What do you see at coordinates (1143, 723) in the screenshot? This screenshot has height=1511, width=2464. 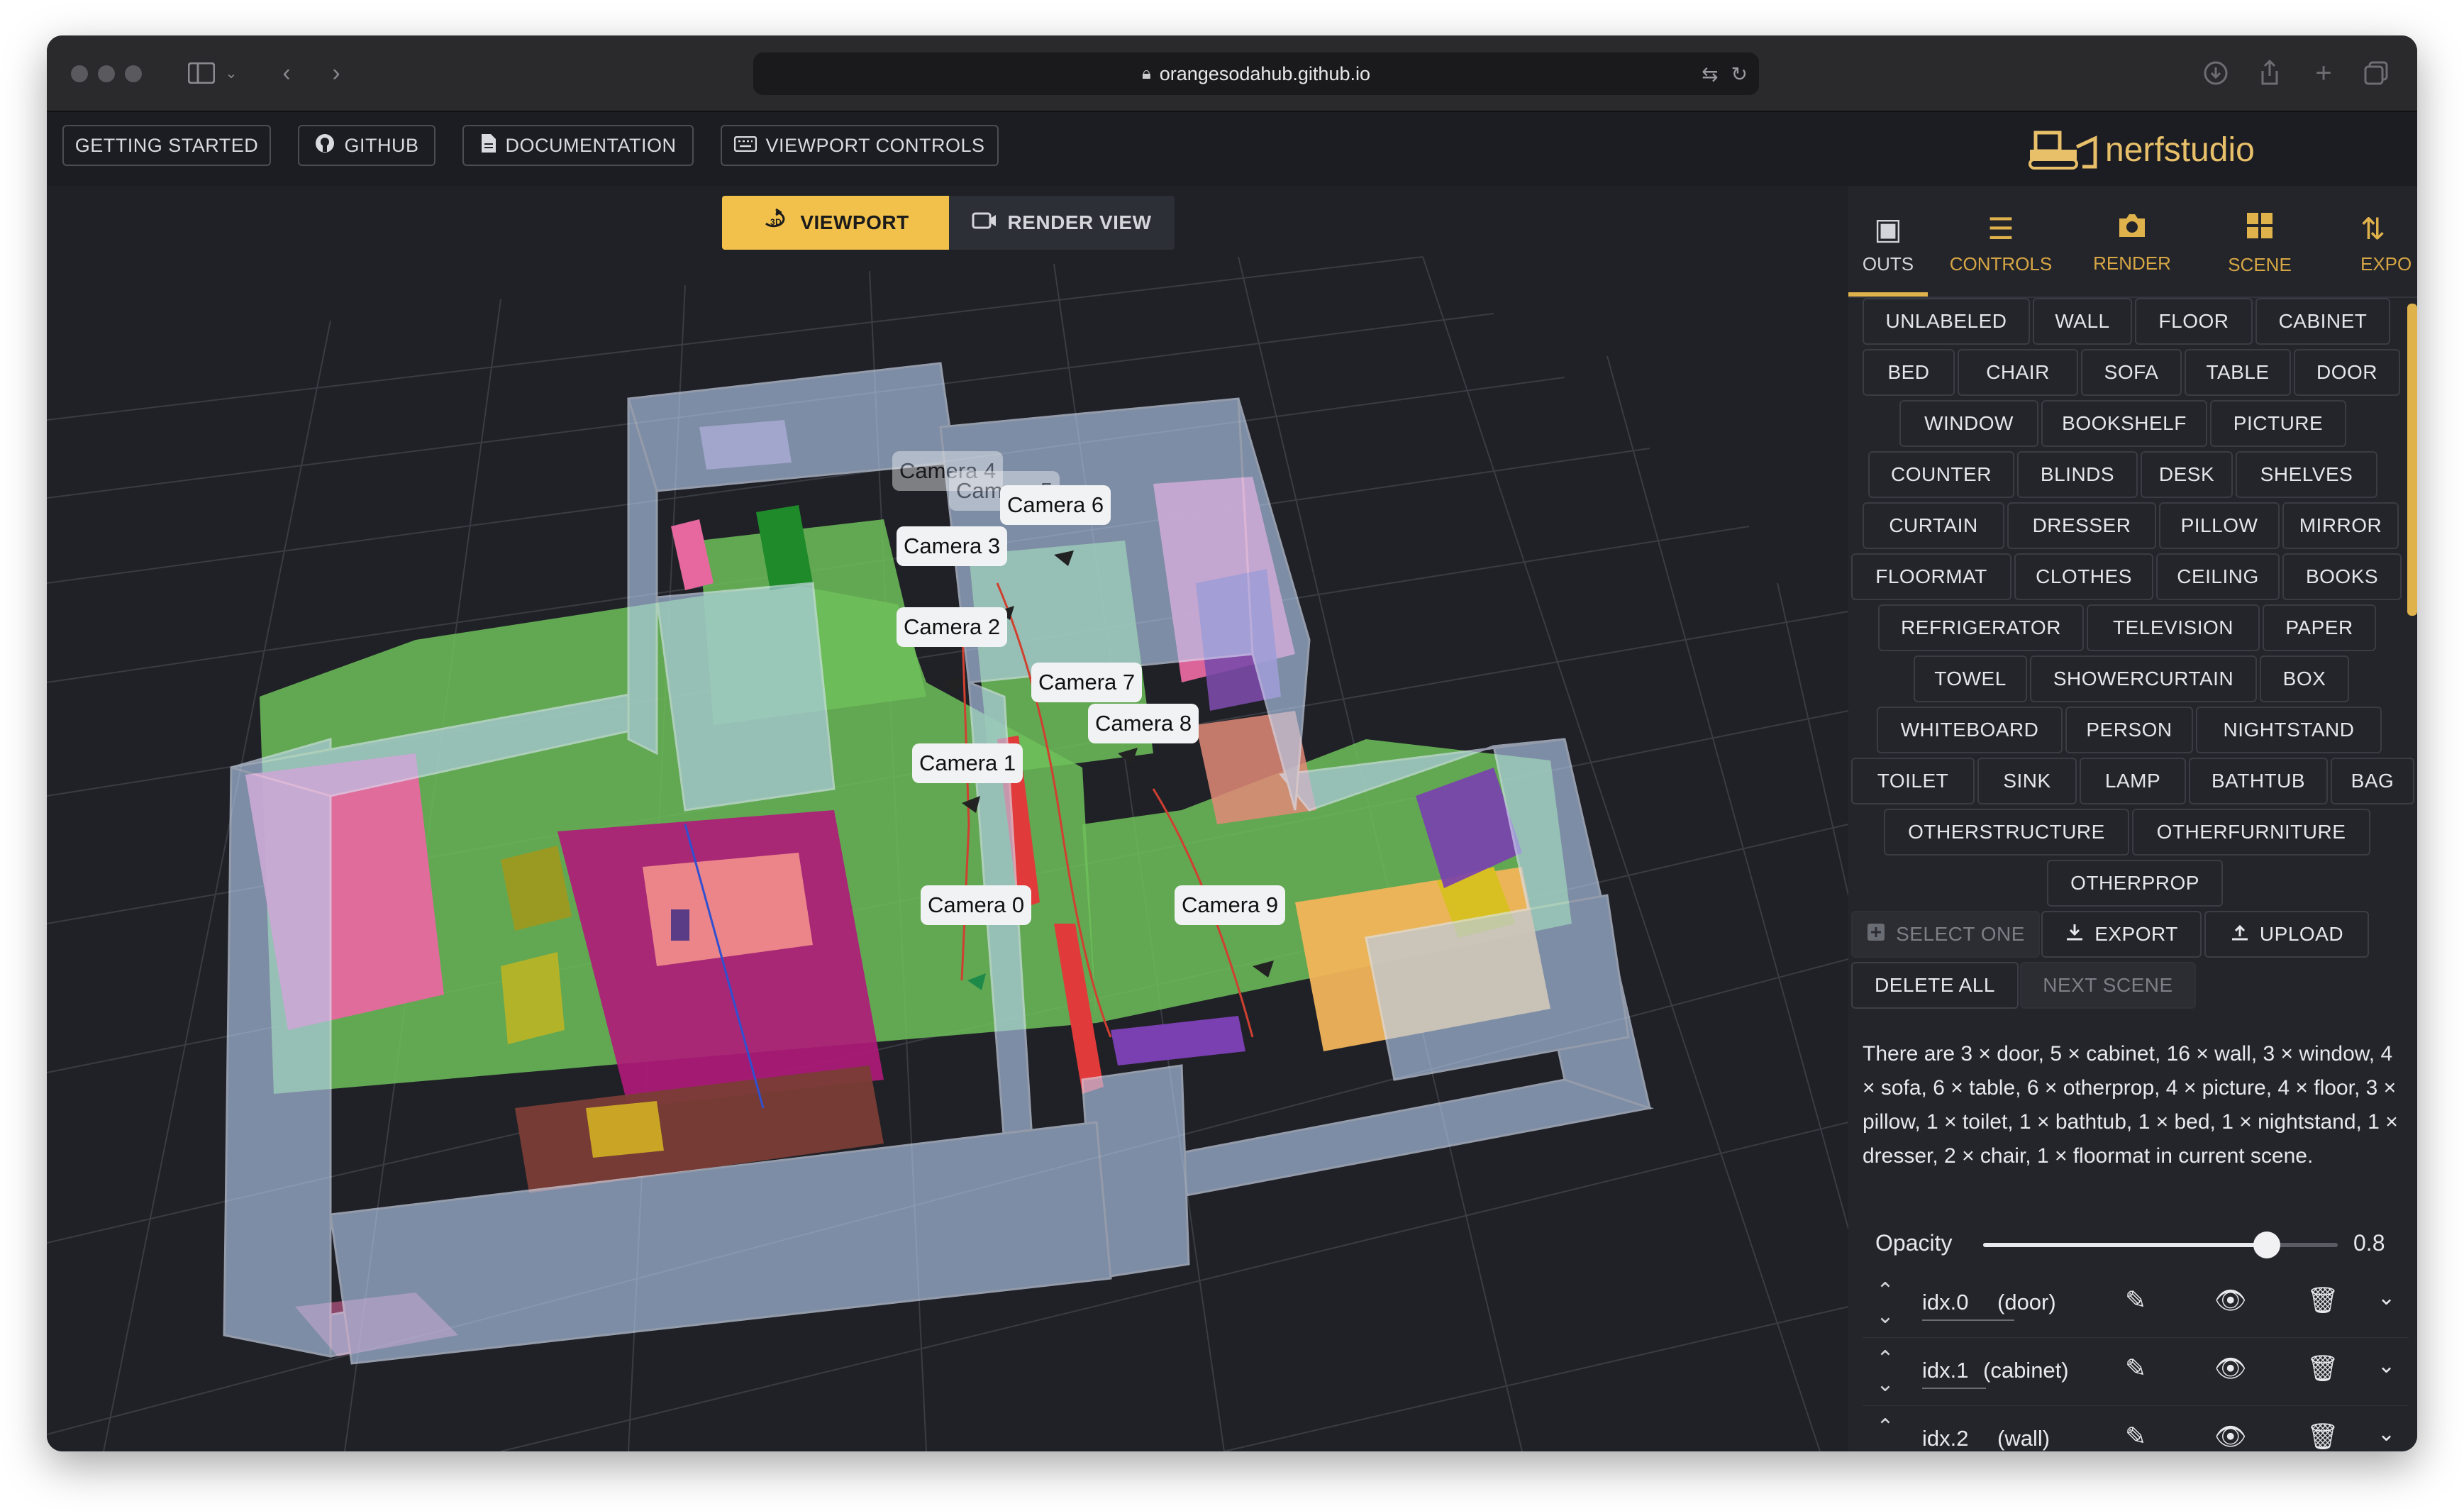 I see `camera-8-label: Camera 8` at bounding box center [1143, 723].